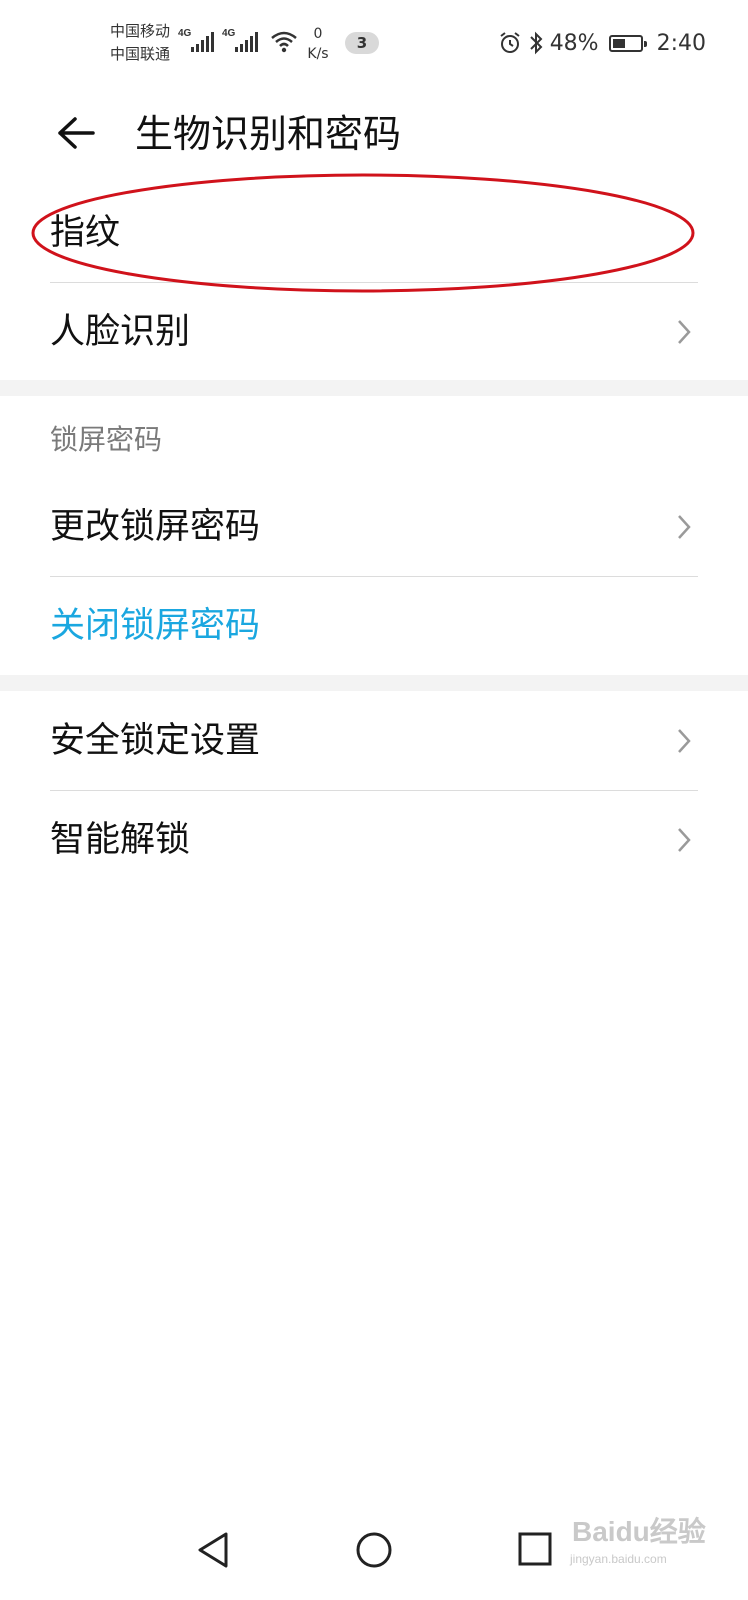  I want to click on back-triangle-icon, so click(213, 1550).